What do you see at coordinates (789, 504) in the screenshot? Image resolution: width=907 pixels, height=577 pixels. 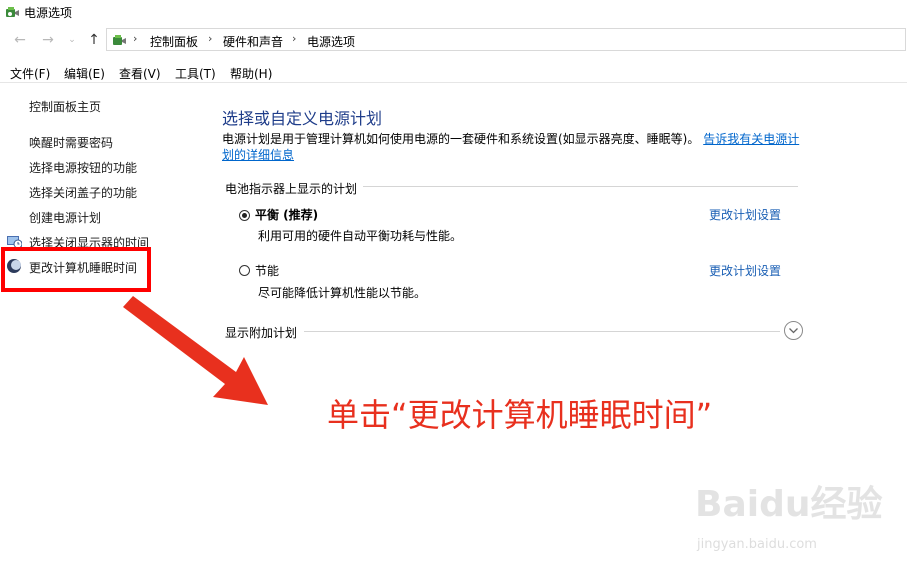 I see `watermark-logo: Baidu经验` at bounding box center [789, 504].